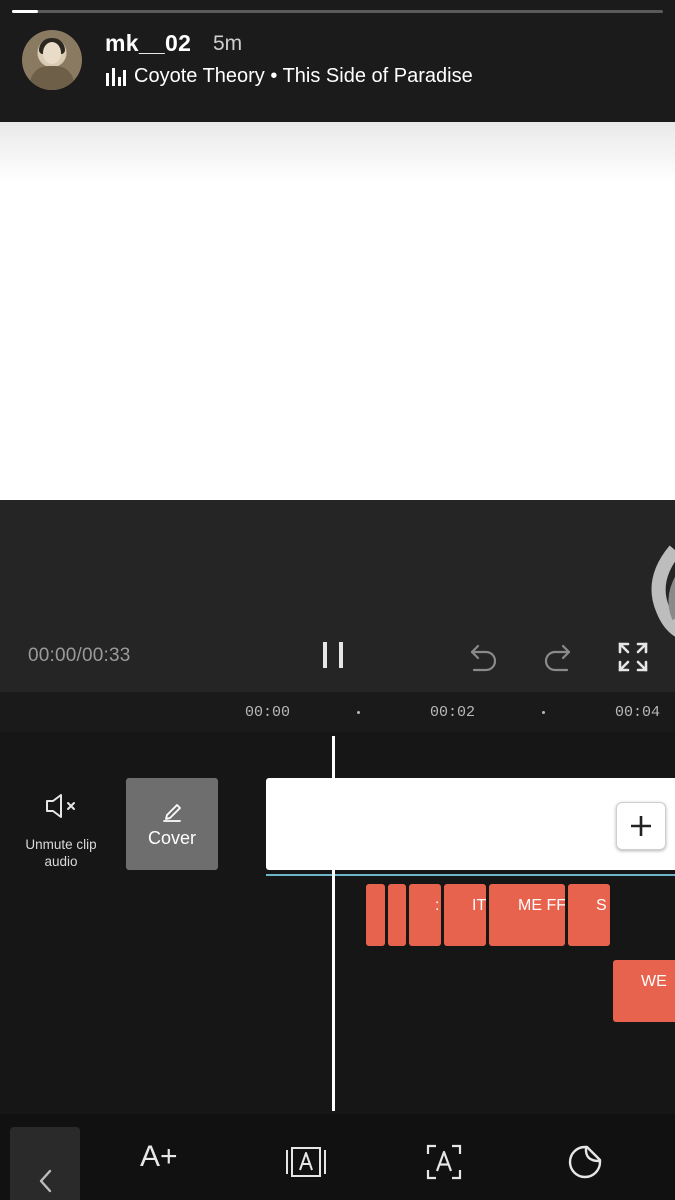 This screenshot has width=675, height=1200. What do you see at coordinates (79, 655) in the screenshot?
I see `time-display: 00:00/00:33` at bounding box center [79, 655].